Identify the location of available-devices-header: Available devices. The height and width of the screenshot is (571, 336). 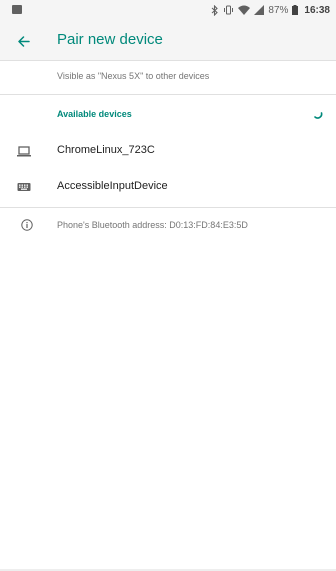
(94, 114).